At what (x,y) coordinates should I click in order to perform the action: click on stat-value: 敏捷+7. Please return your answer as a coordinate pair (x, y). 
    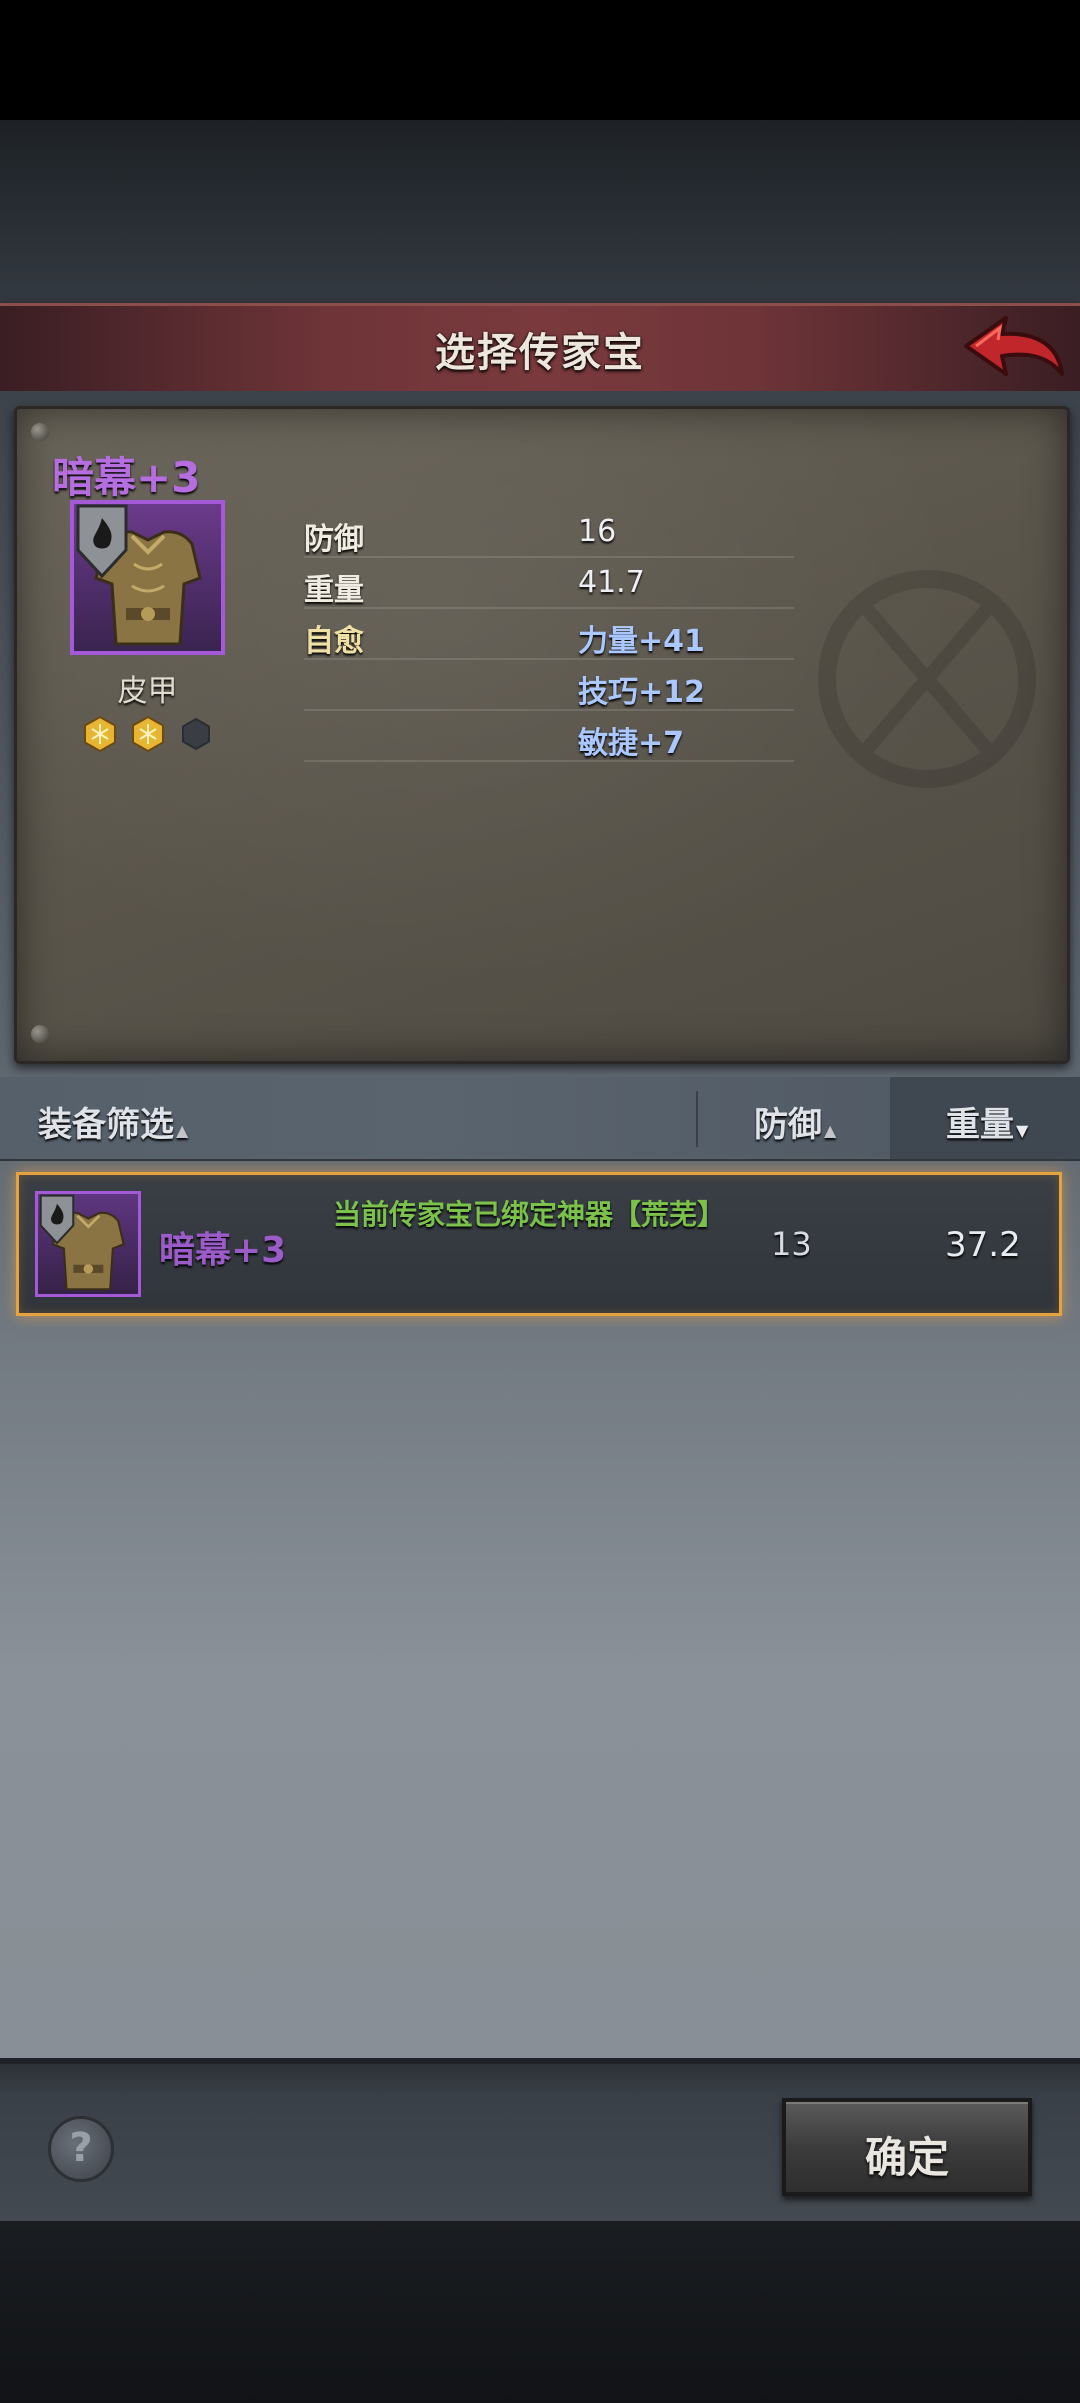
    Looking at the image, I should click on (631, 743).